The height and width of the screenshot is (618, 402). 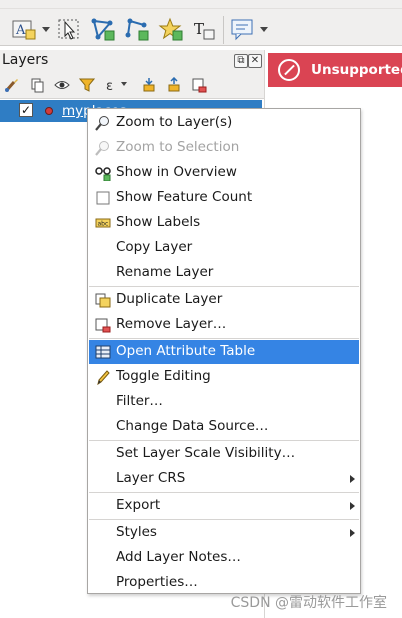 What do you see at coordinates (224, 223) in the screenshot?
I see `menu-item-show-labels: abc Show Labels` at bounding box center [224, 223].